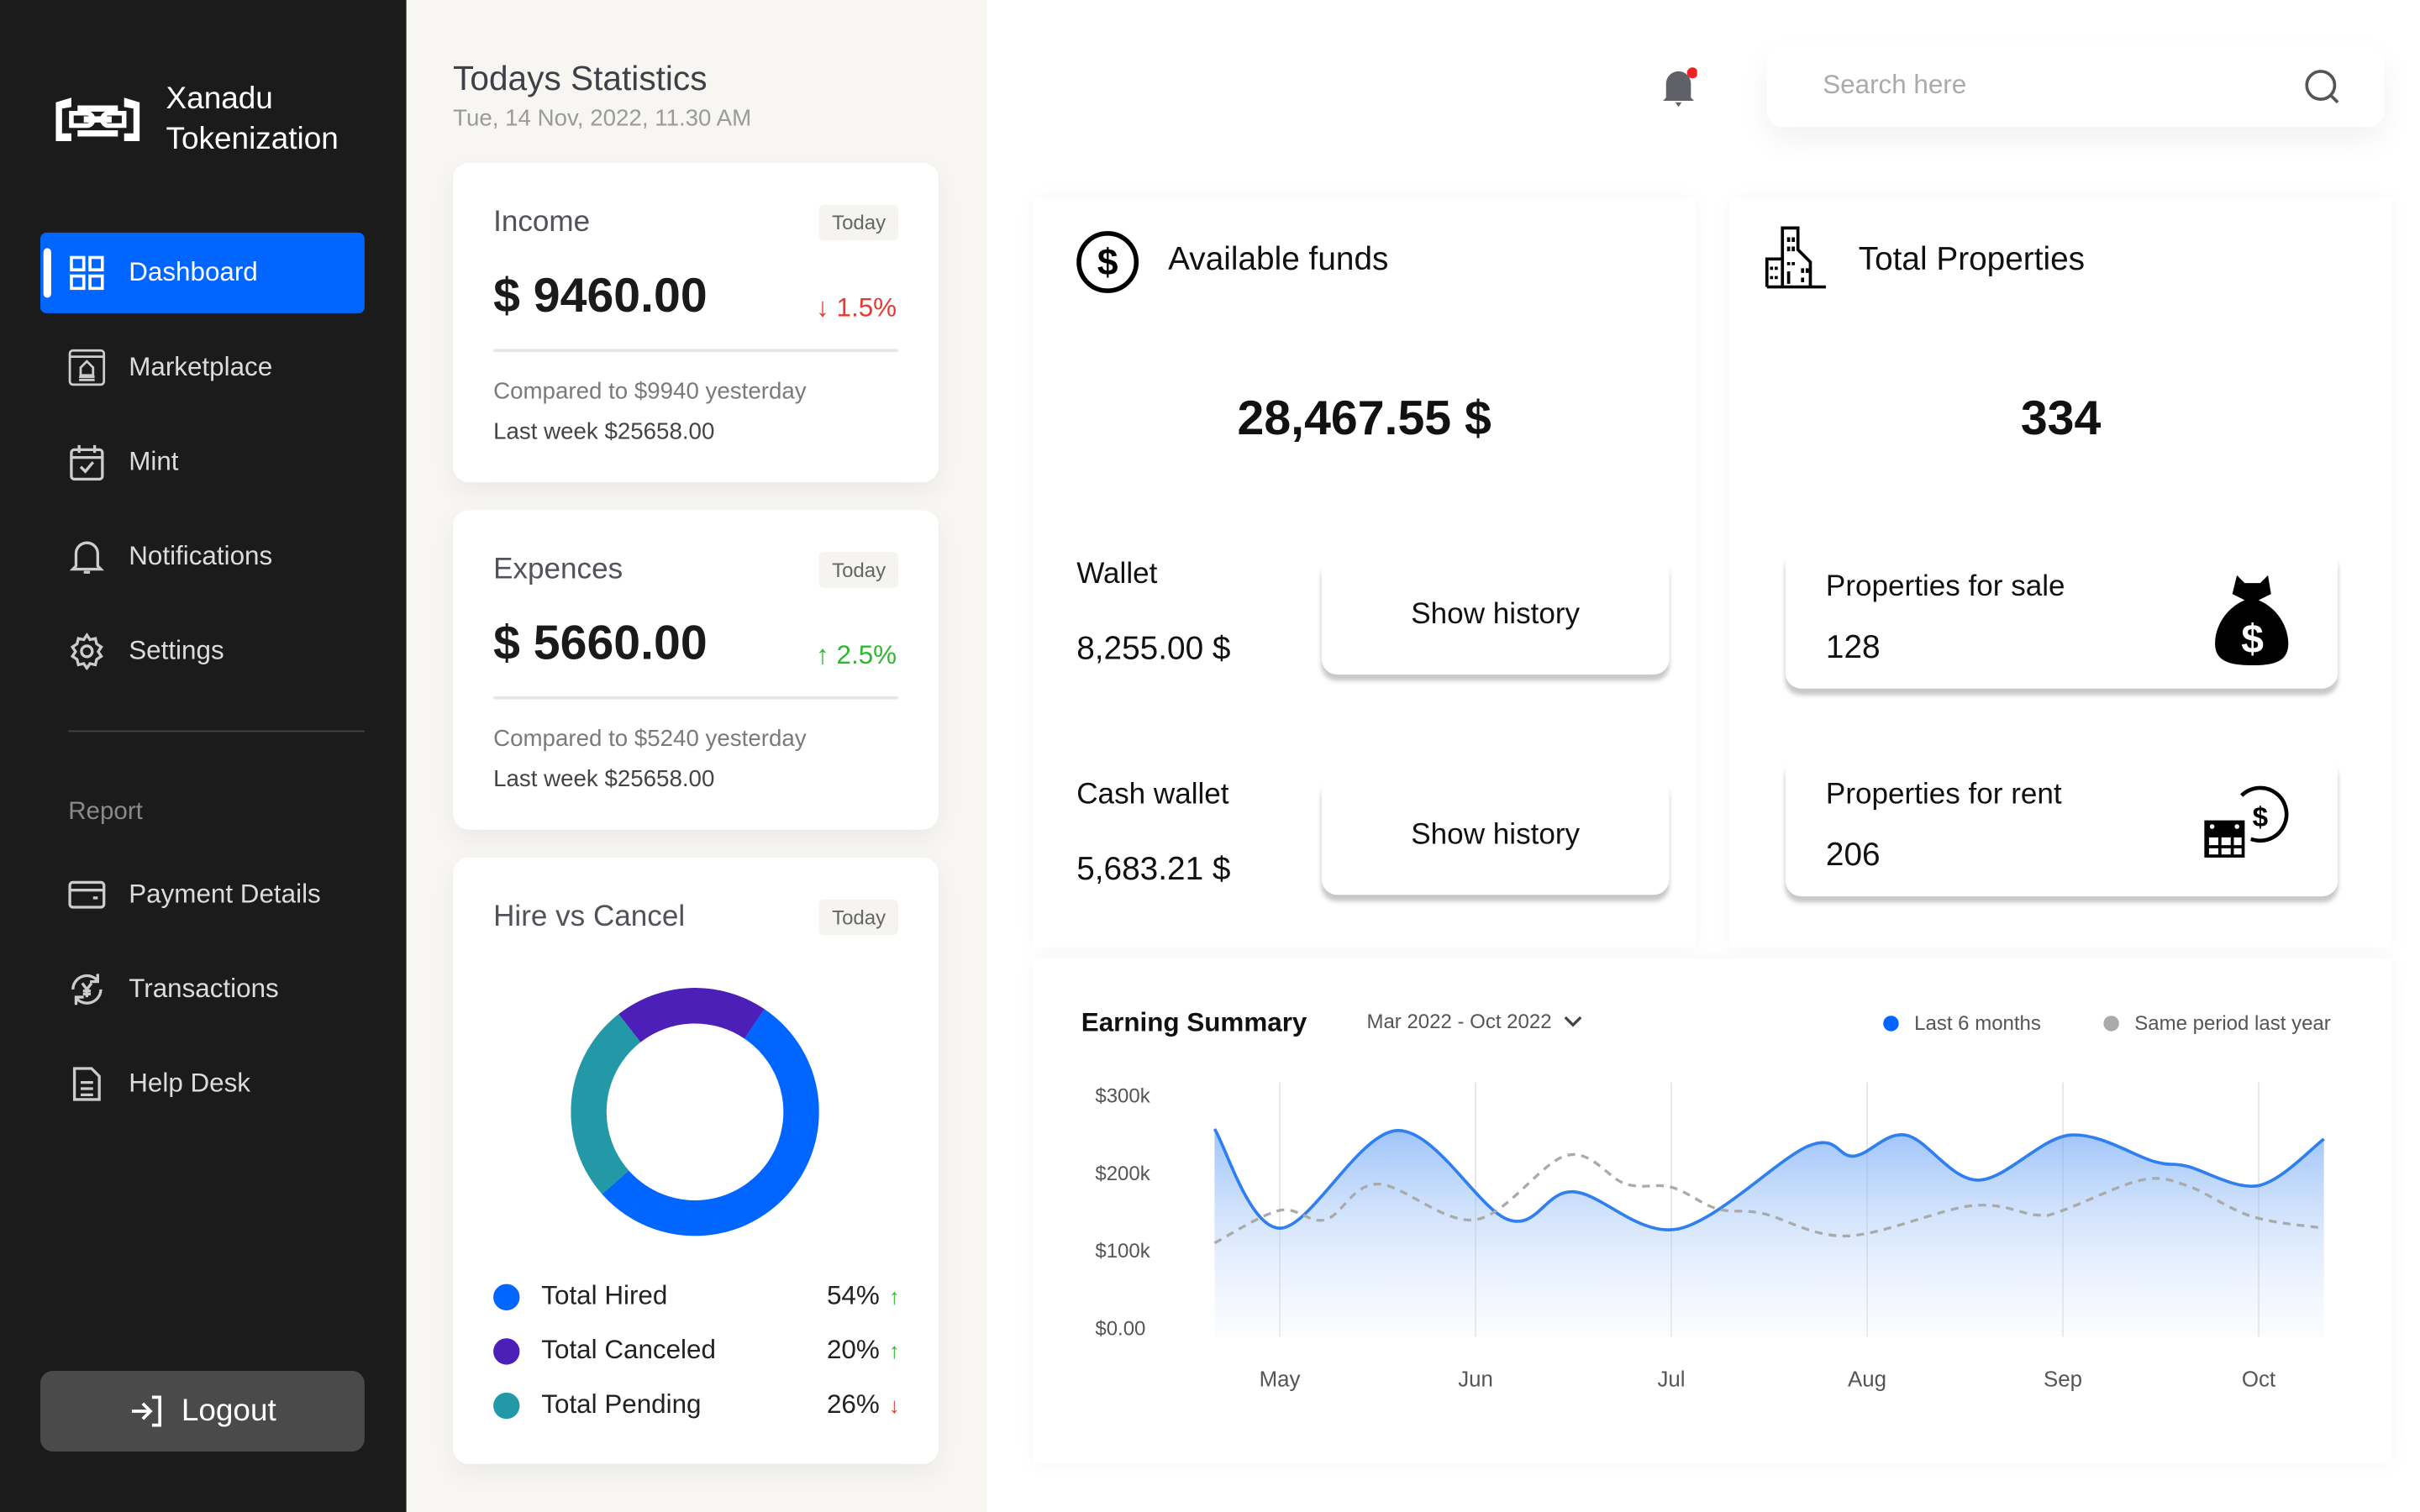  Describe the element at coordinates (225, 894) in the screenshot. I see `sidebar-item-label: Payment Details` at that location.